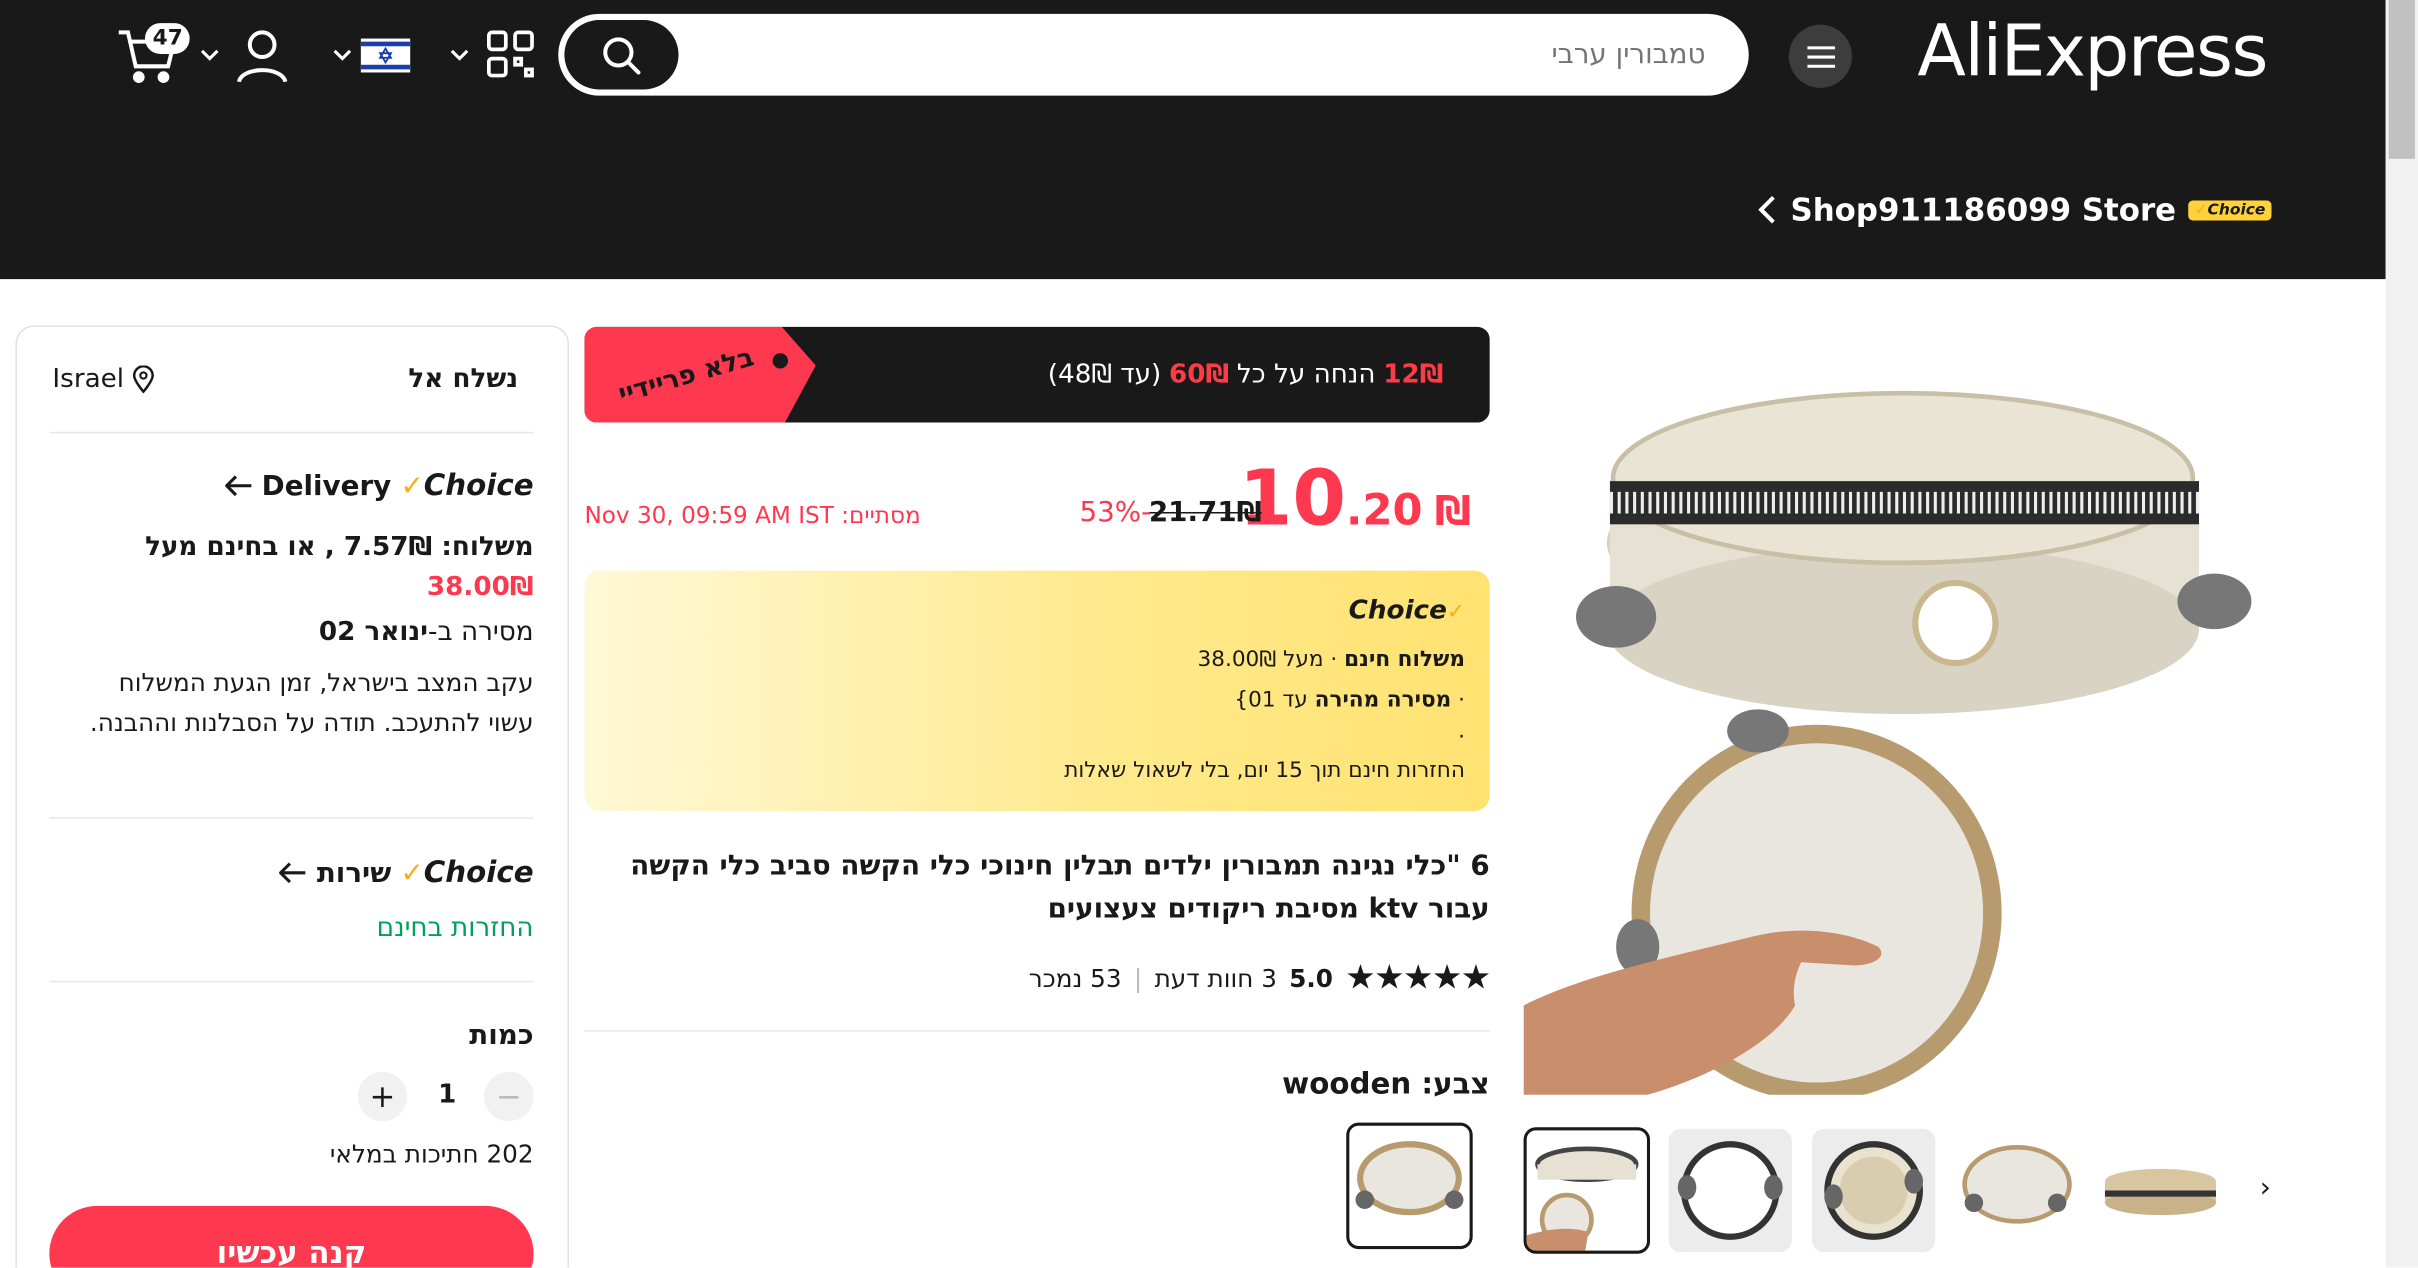 The width and height of the screenshot is (2418, 1268). Describe the element at coordinates (1075, 978) in the screenshot. I see `sold-count: 53 נמכר` at that location.